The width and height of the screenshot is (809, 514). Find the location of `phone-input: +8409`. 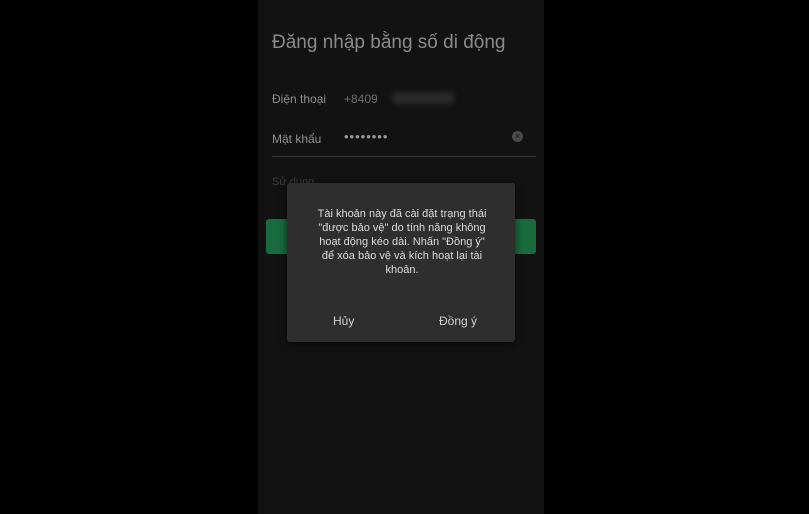

phone-input: +8409 is located at coordinates (361, 99).